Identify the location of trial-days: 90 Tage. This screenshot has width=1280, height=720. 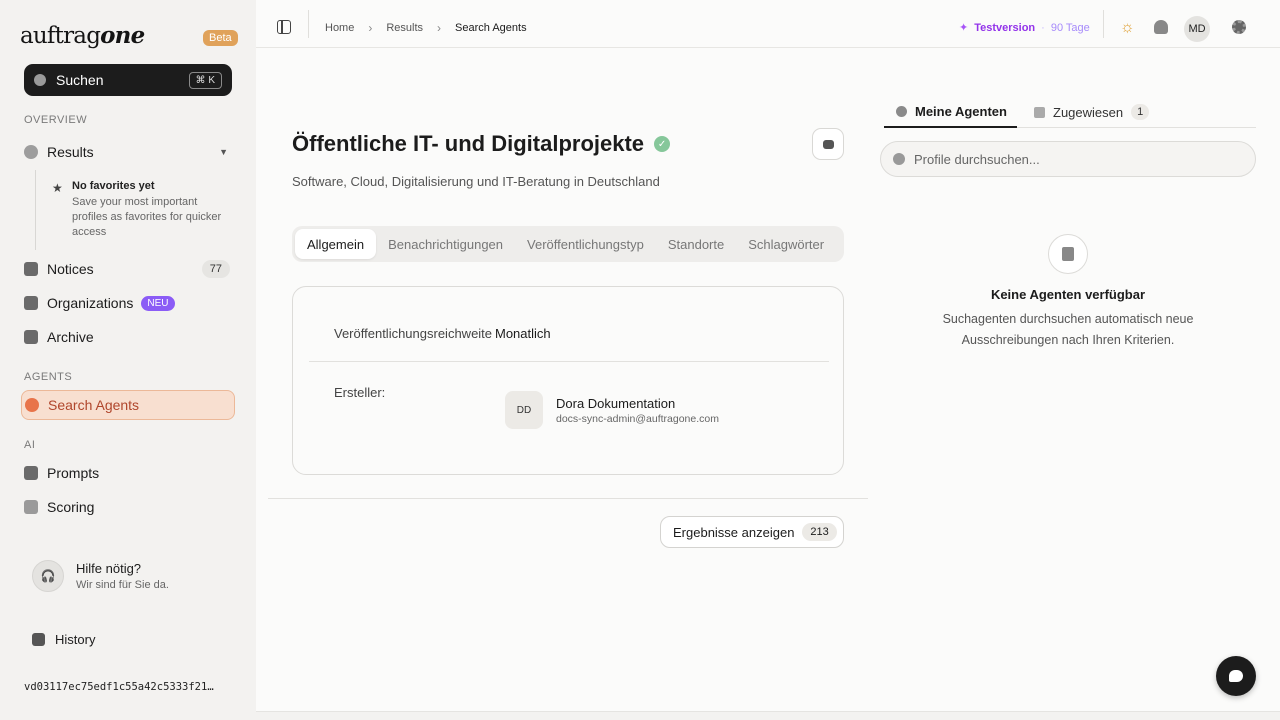
(1070, 27).